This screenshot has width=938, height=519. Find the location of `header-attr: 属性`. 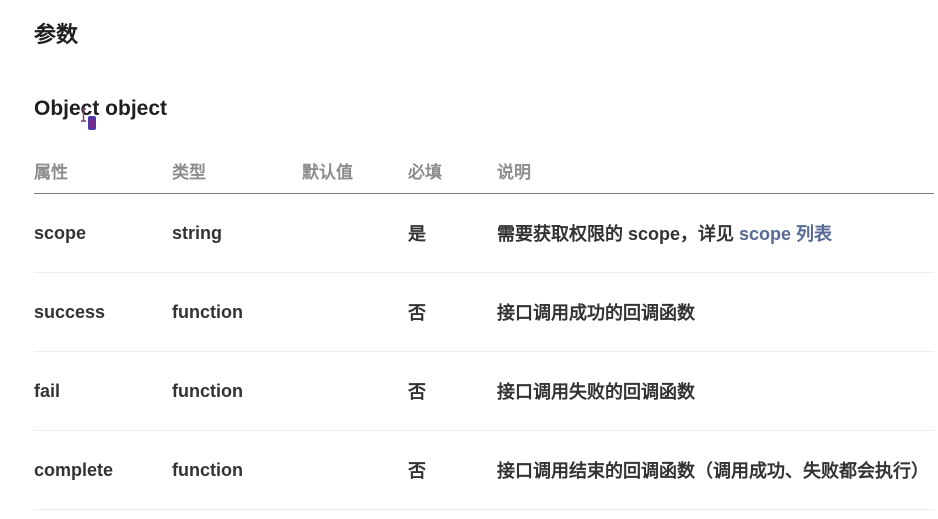

header-attr: 属性 is located at coordinates (103, 171).